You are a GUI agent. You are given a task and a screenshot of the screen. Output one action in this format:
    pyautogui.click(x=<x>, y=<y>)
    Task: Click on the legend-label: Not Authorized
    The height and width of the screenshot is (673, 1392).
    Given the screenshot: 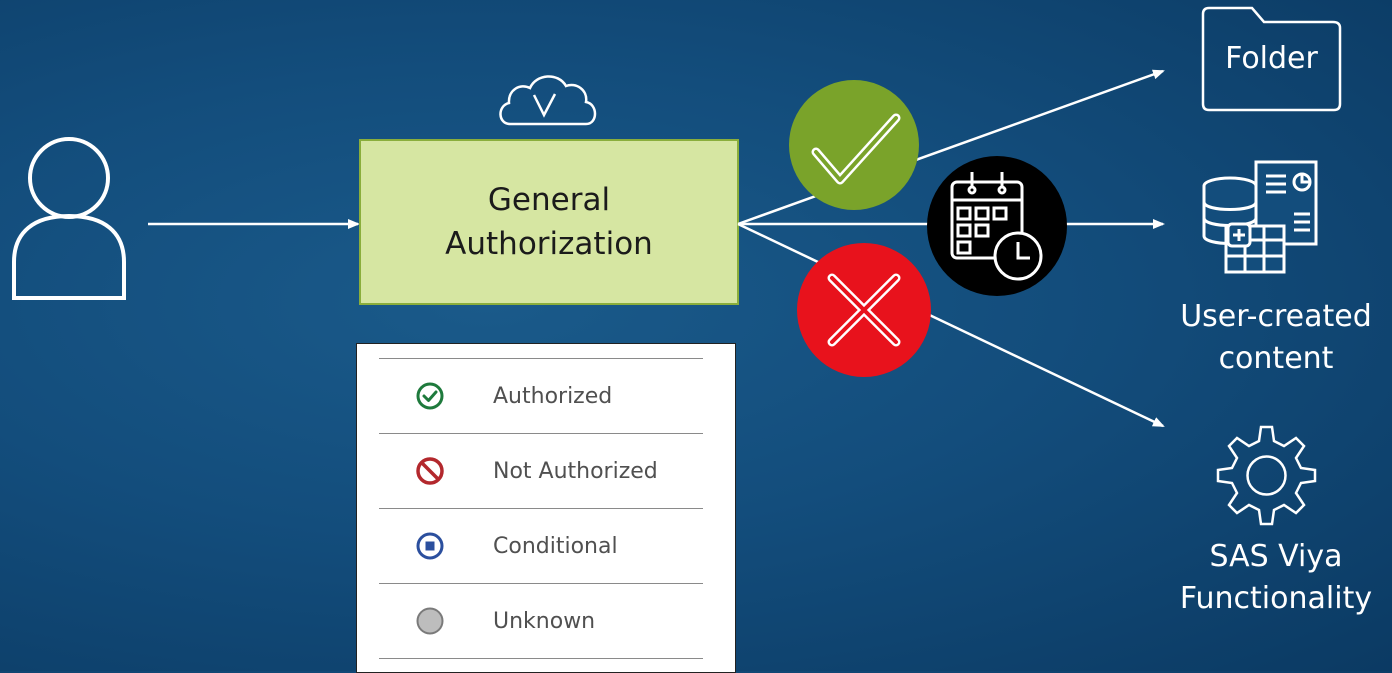 What is the action you would take?
    pyautogui.click(x=575, y=471)
    